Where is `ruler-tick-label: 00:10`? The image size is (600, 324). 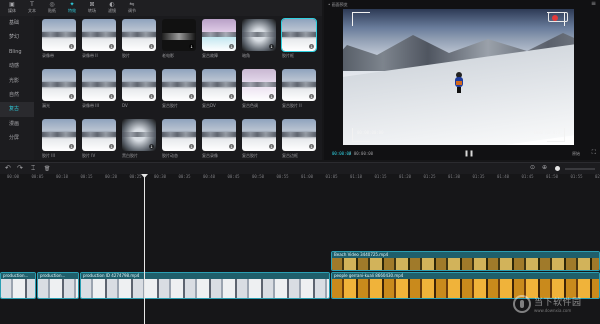 ruler-tick-label: 00:10 is located at coordinates (62, 176).